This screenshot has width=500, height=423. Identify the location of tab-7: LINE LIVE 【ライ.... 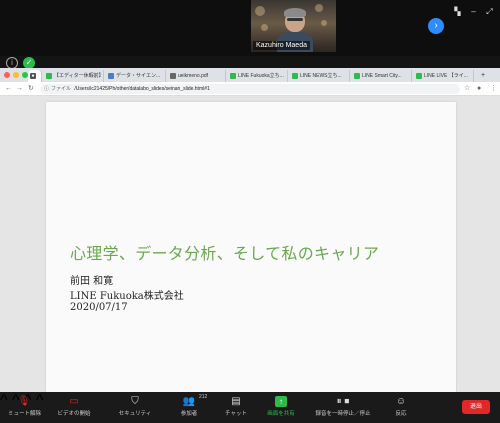
(444, 76).